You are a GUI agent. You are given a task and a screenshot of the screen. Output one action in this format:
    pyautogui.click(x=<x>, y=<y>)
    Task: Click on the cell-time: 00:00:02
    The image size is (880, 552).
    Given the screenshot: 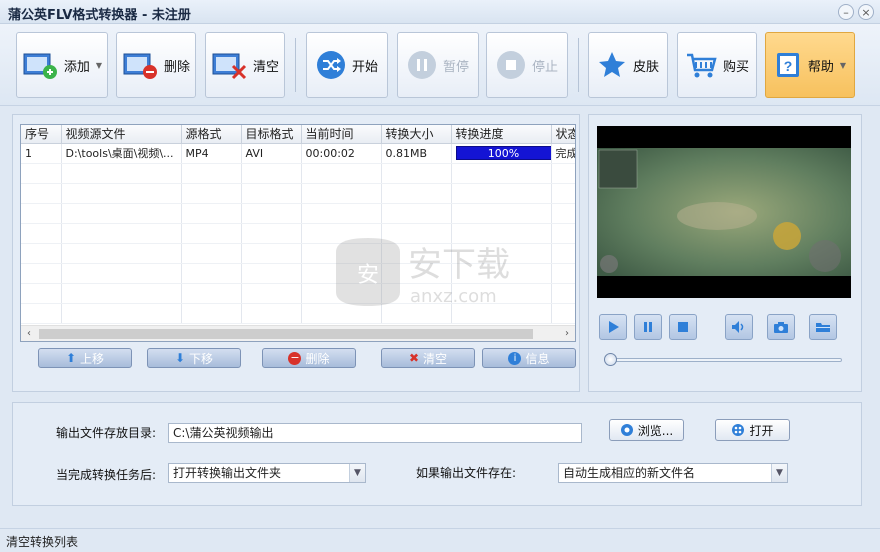 What is the action you would take?
    pyautogui.click(x=341, y=153)
    